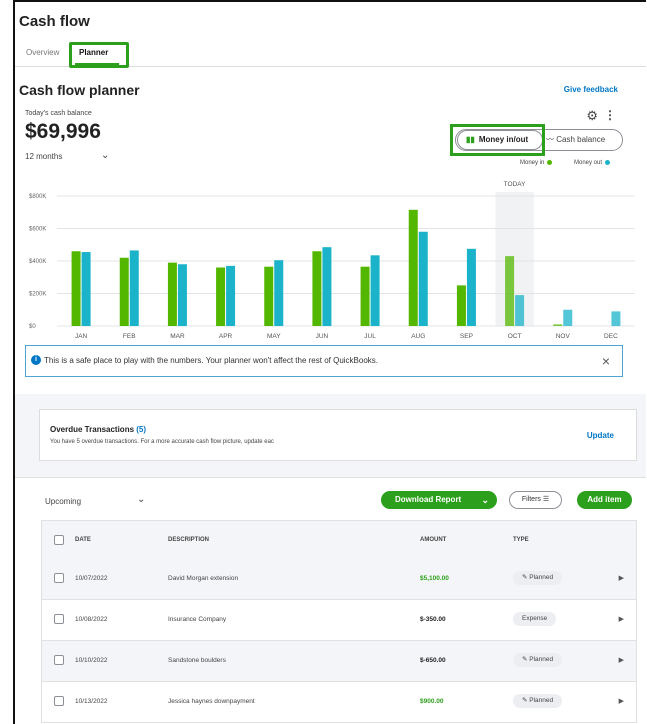 This screenshot has width=647, height=724. I want to click on legend-money-in-dot, so click(550, 162).